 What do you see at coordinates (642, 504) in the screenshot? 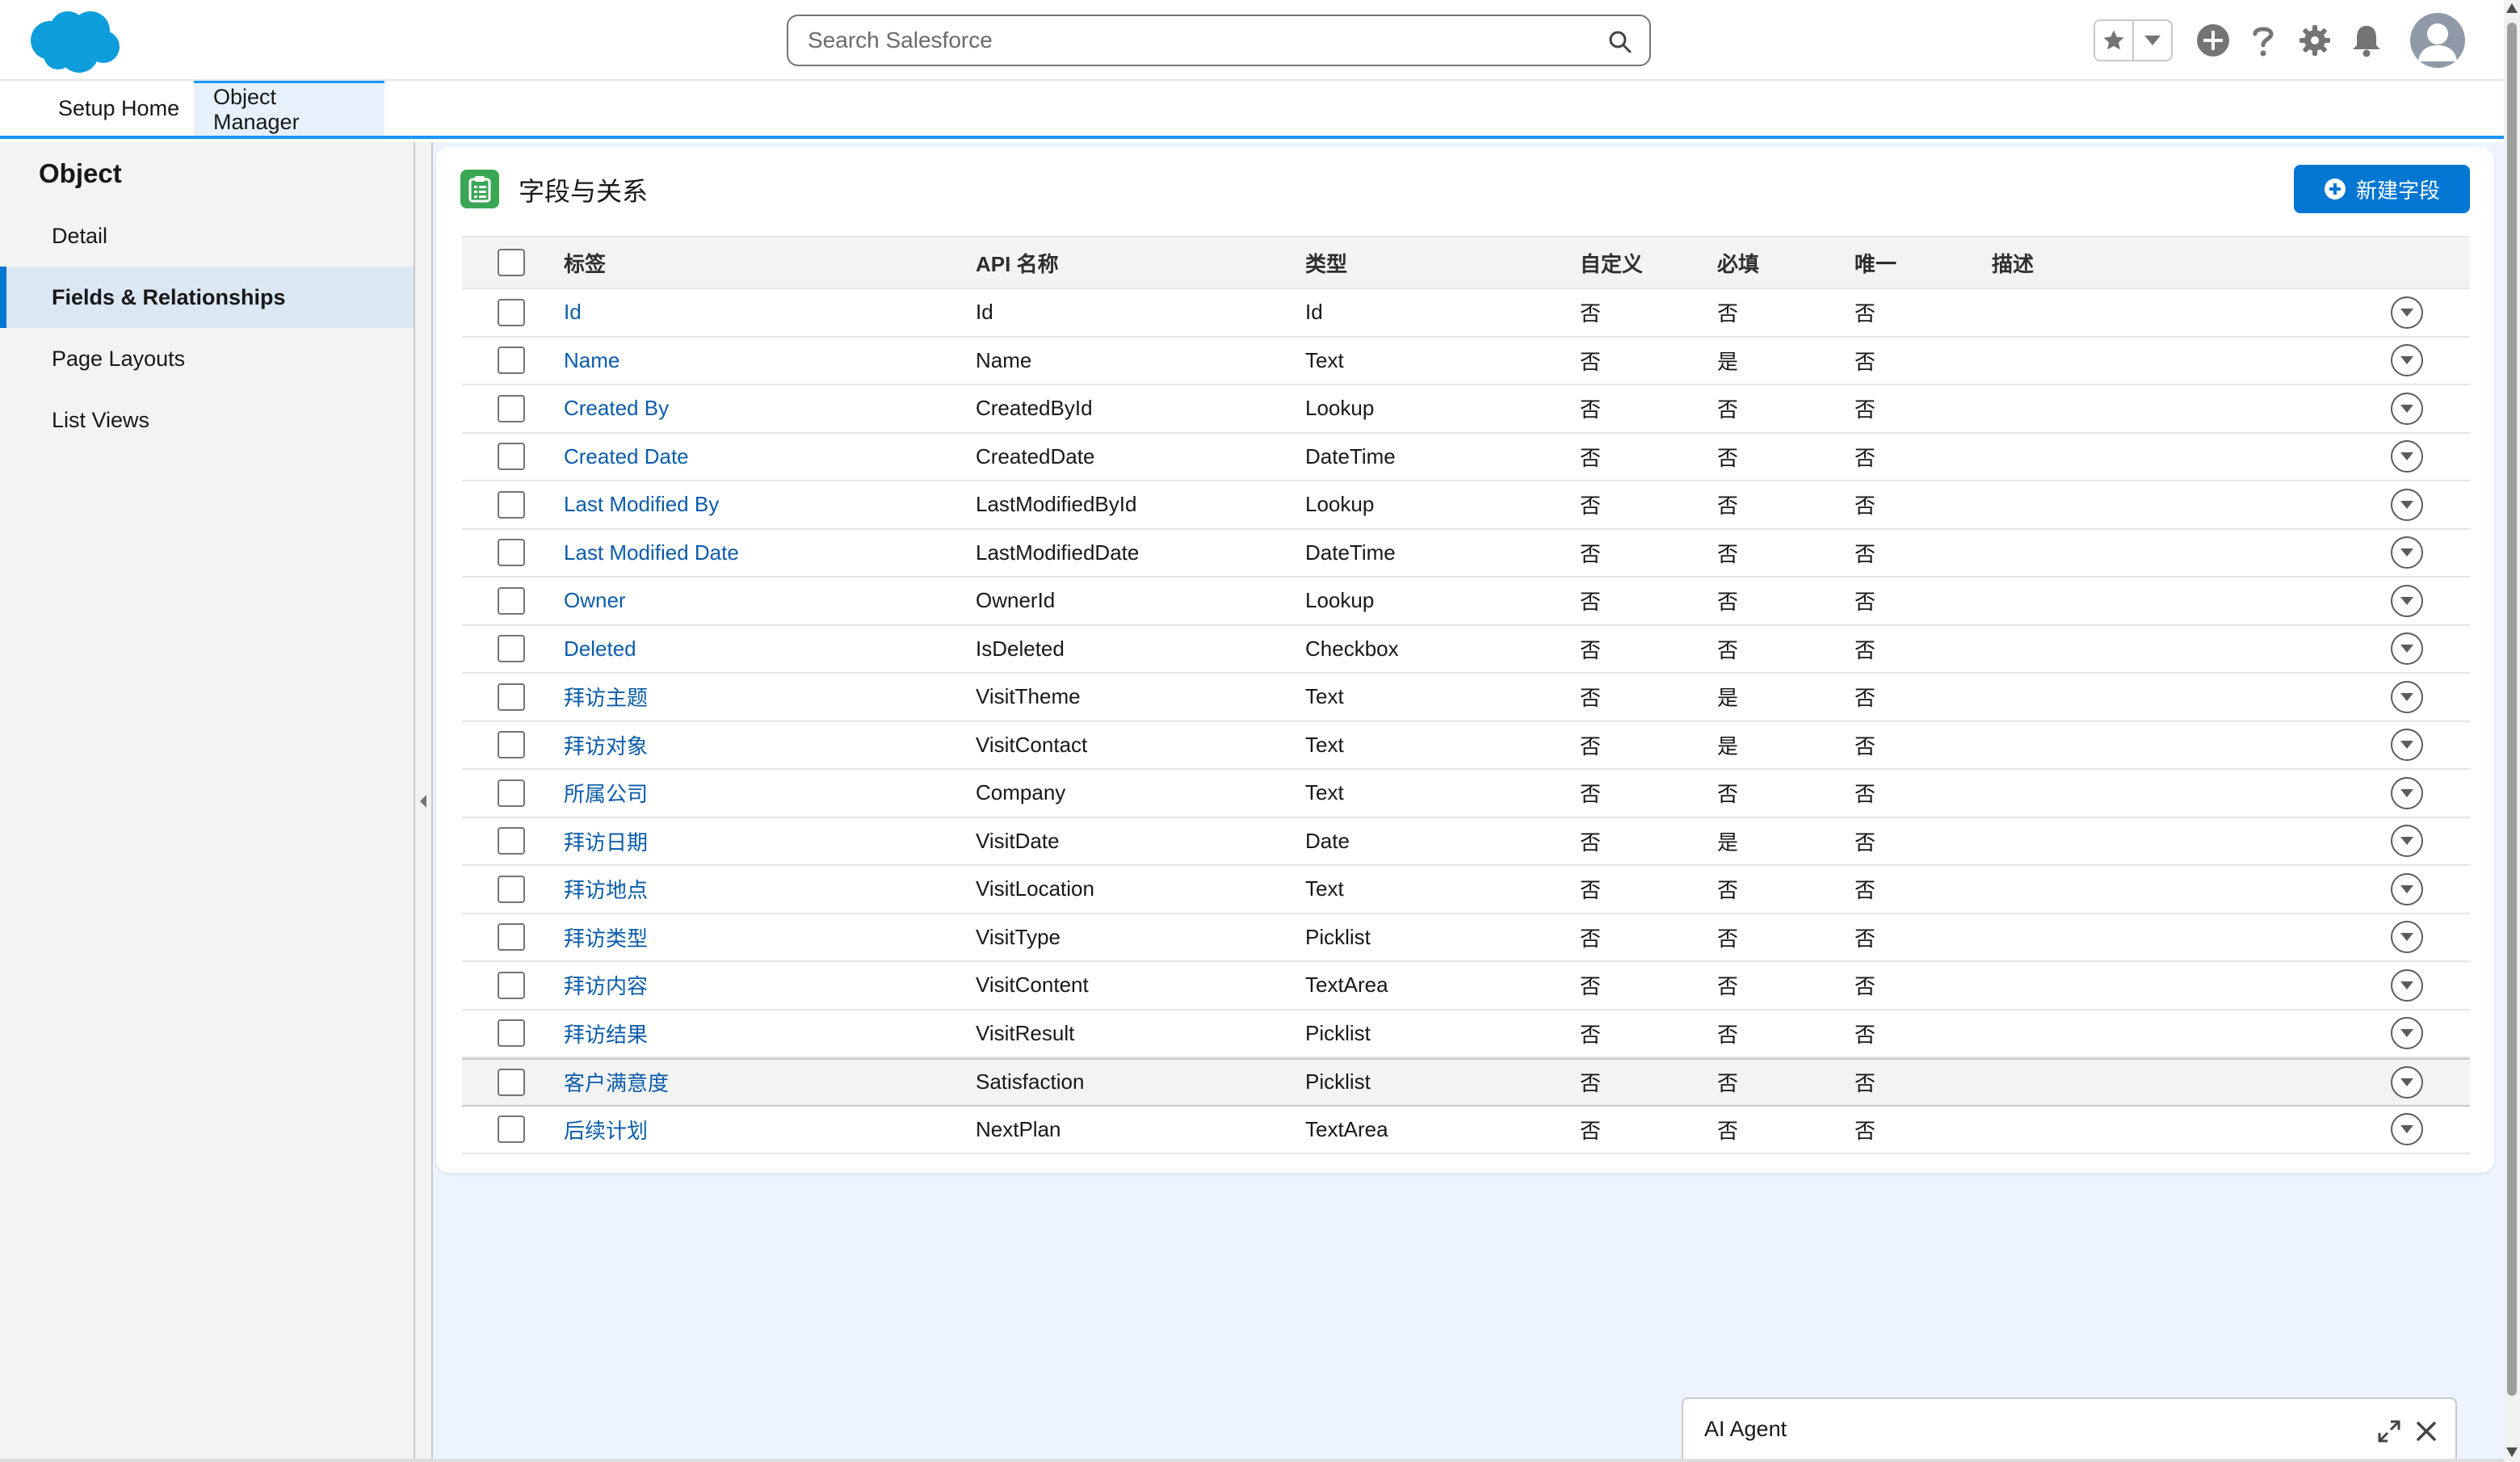
I see `field-label-link: Last Modified By` at bounding box center [642, 504].